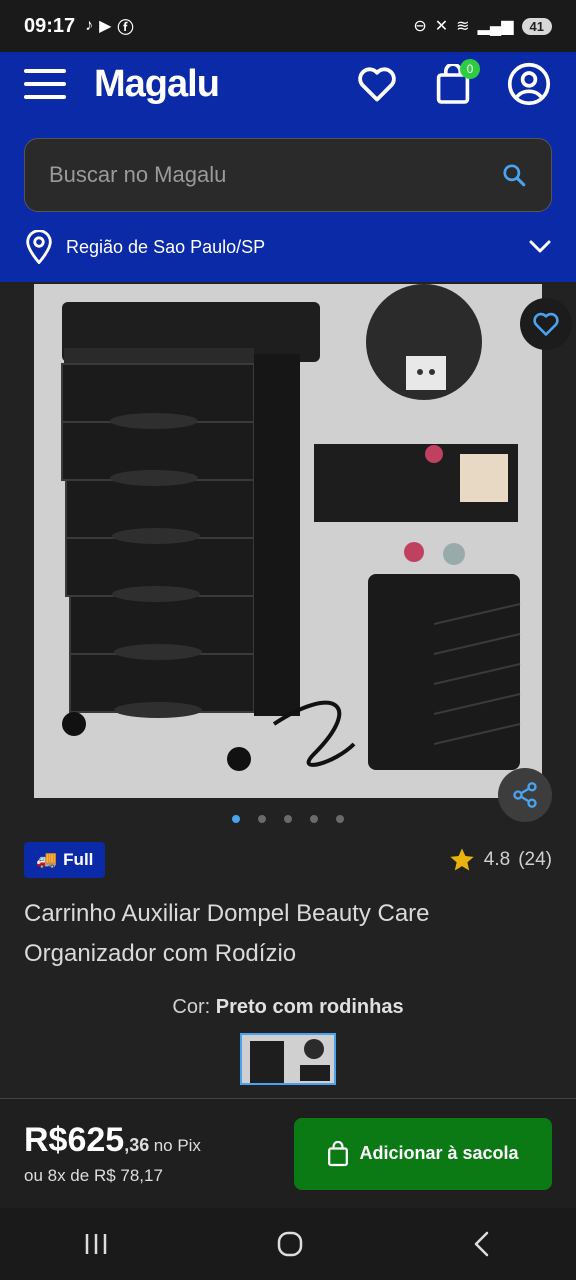 This screenshot has width=576, height=1280. Describe the element at coordinates (125, 28) in the screenshot. I see `facebook-icon: ⓕ` at that location.